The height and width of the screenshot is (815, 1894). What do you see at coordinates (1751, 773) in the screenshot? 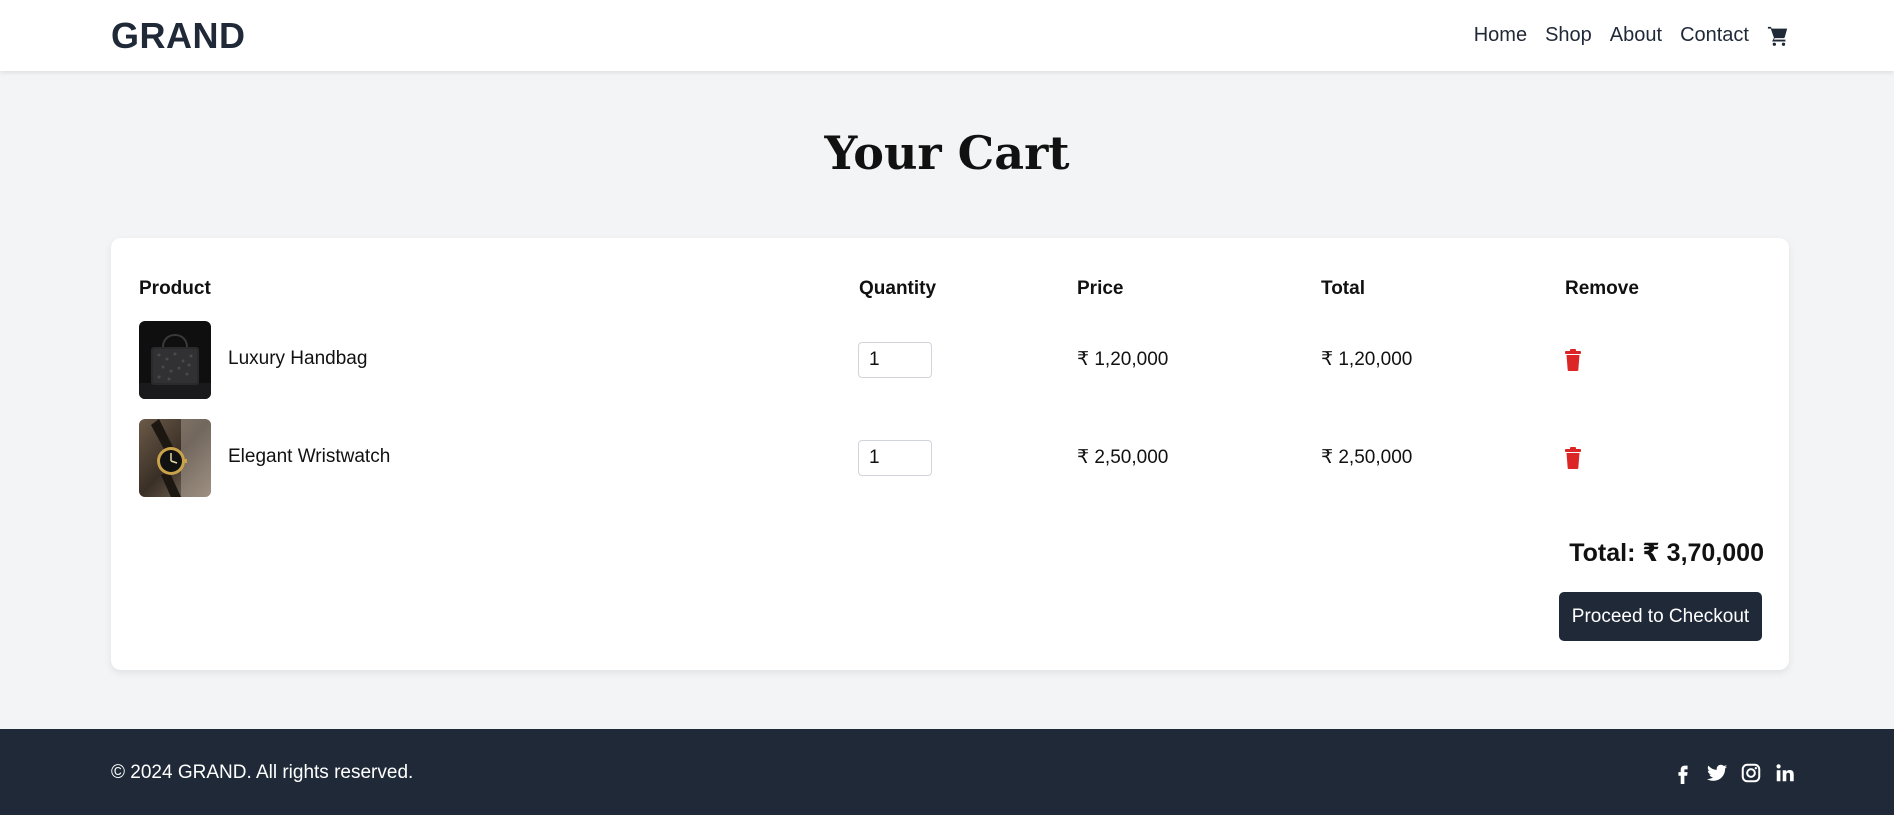
I see `instagram-icon` at bounding box center [1751, 773].